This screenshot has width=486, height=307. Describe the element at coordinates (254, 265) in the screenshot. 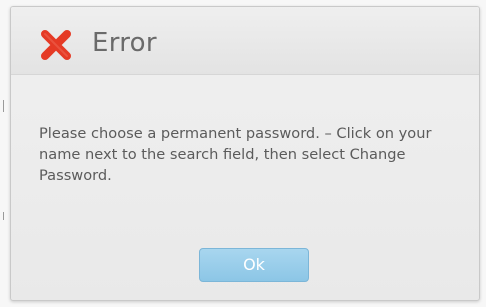

I see `ok-button: Ok` at that location.